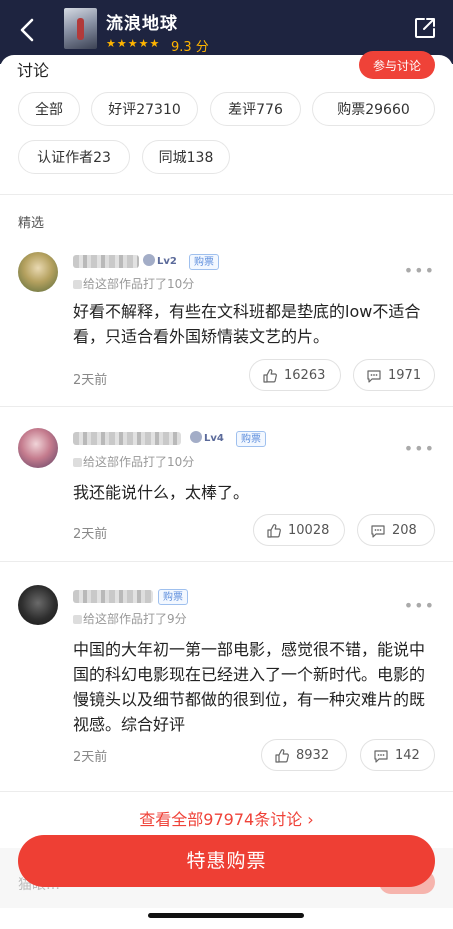 The height and width of the screenshot is (929, 453). I want to click on featured-label: 精选, so click(31, 223).